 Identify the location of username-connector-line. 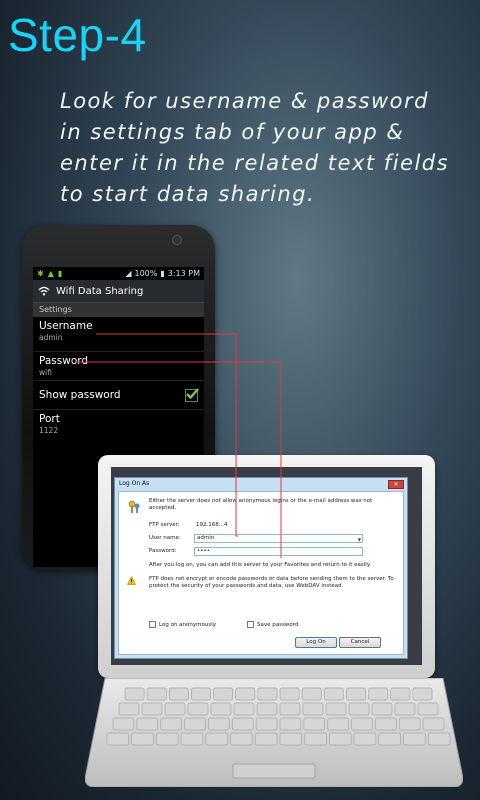
(167, 435).